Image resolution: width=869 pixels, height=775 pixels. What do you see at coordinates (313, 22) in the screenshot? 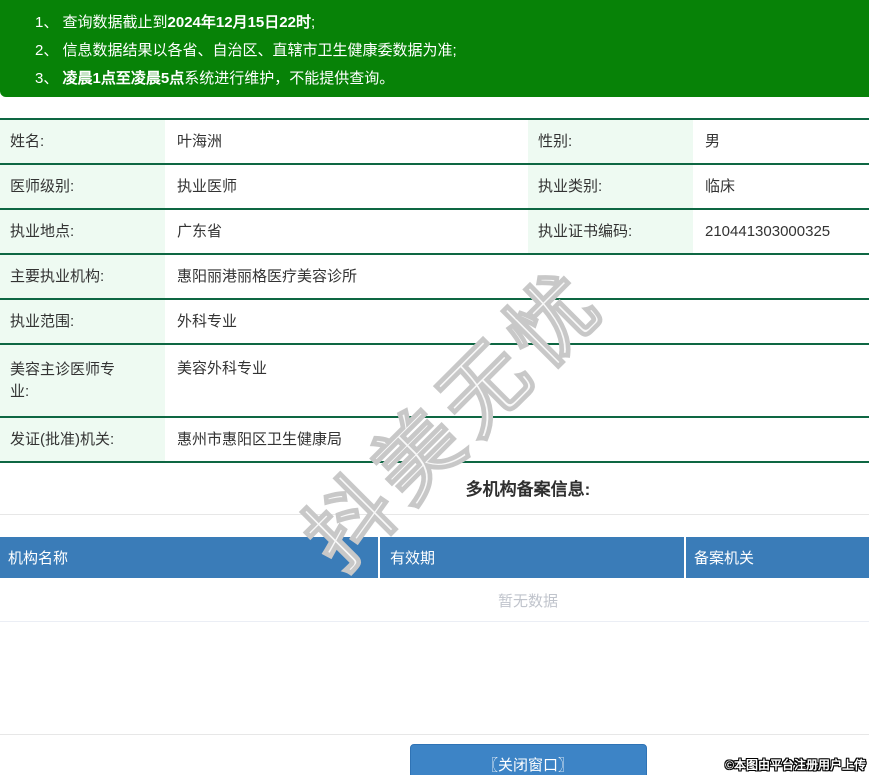
I see `notice-line-1-suffix: ;` at bounding box center [313, 22].